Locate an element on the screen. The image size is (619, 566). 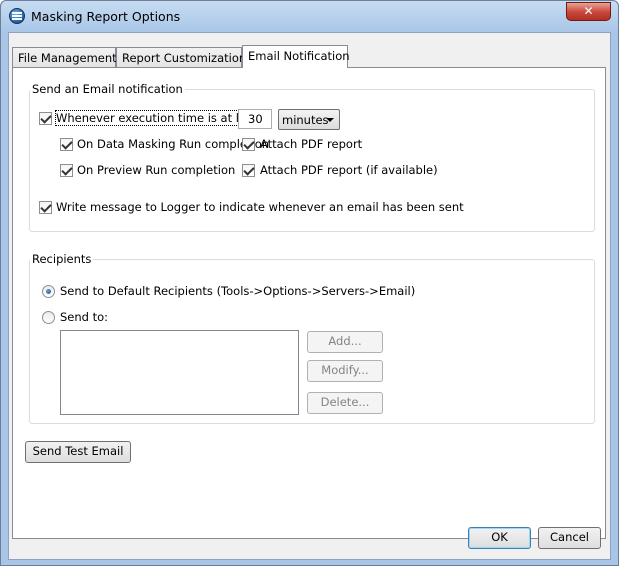
data-masking-checkbox is located at coordinates (66, 144).